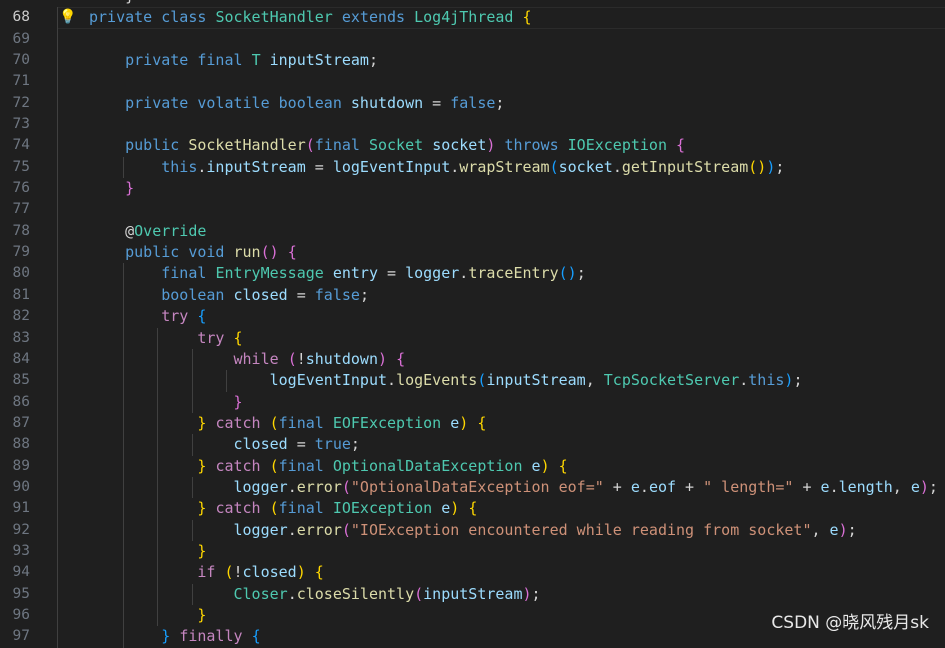  I want to click on code-token: SocketHandler, so click(247, 145).